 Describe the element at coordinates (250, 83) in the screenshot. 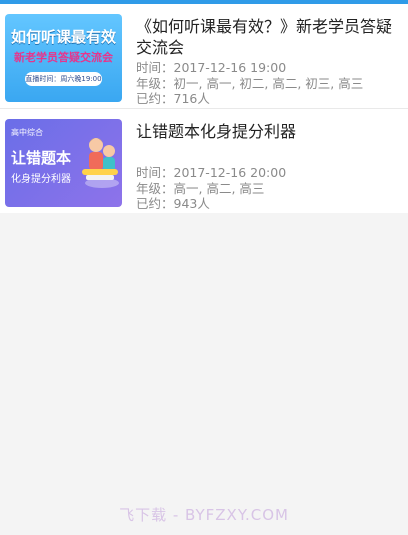

I see `lecture-grade: 年级：初一, 高一, 初二, 高二, 初三, 高三` at that location.